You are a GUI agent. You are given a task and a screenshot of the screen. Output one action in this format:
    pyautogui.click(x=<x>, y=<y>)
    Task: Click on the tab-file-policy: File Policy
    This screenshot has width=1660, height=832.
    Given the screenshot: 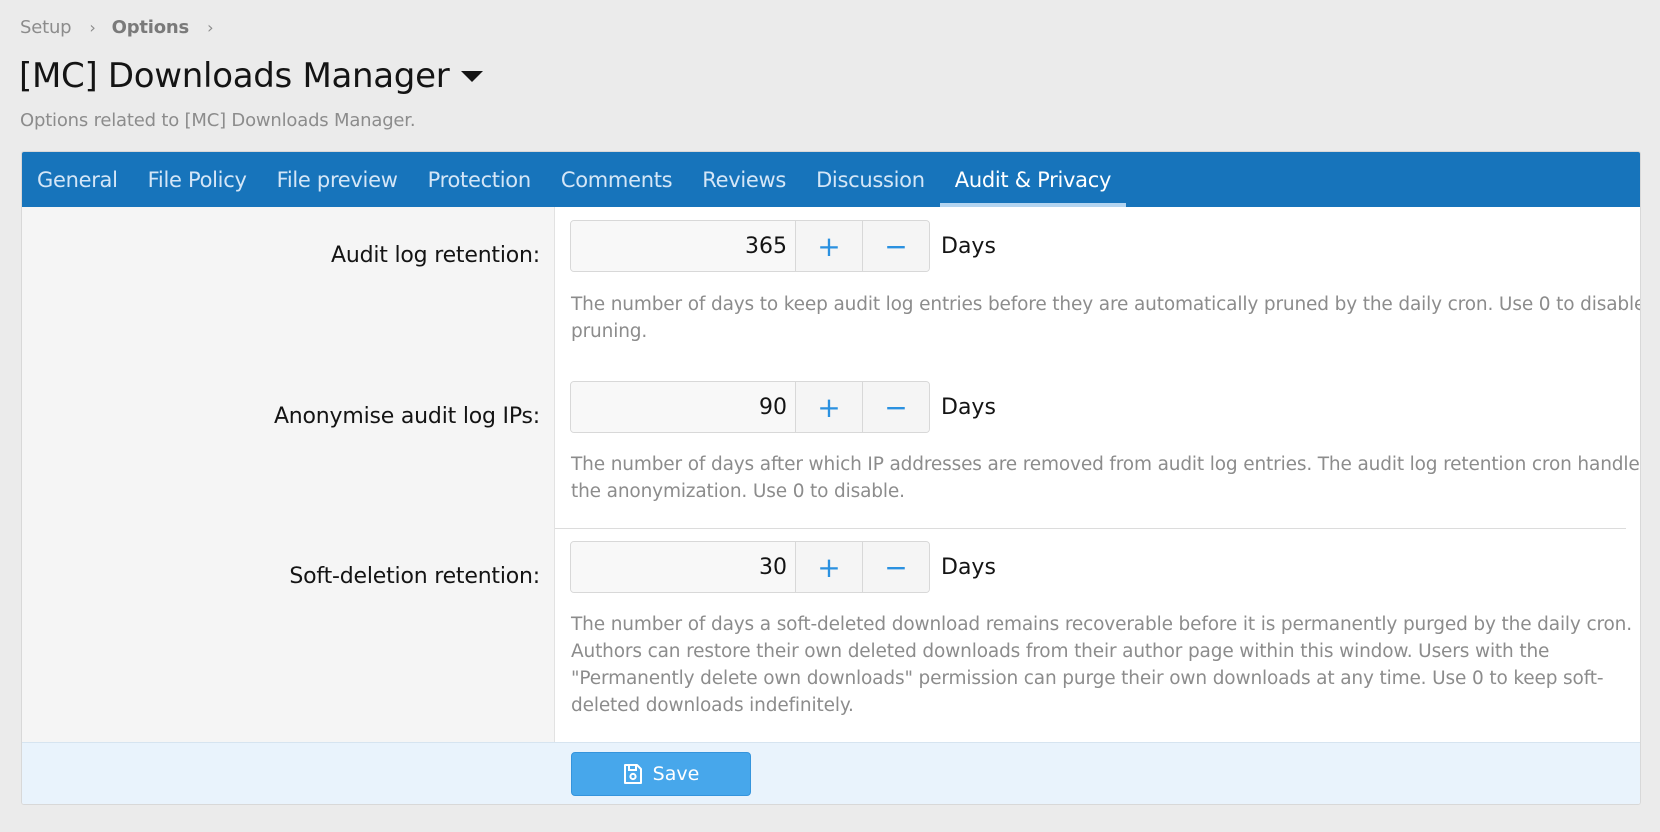 What is the action you would take?
    pyautogui.click(x=197, y=179)
    